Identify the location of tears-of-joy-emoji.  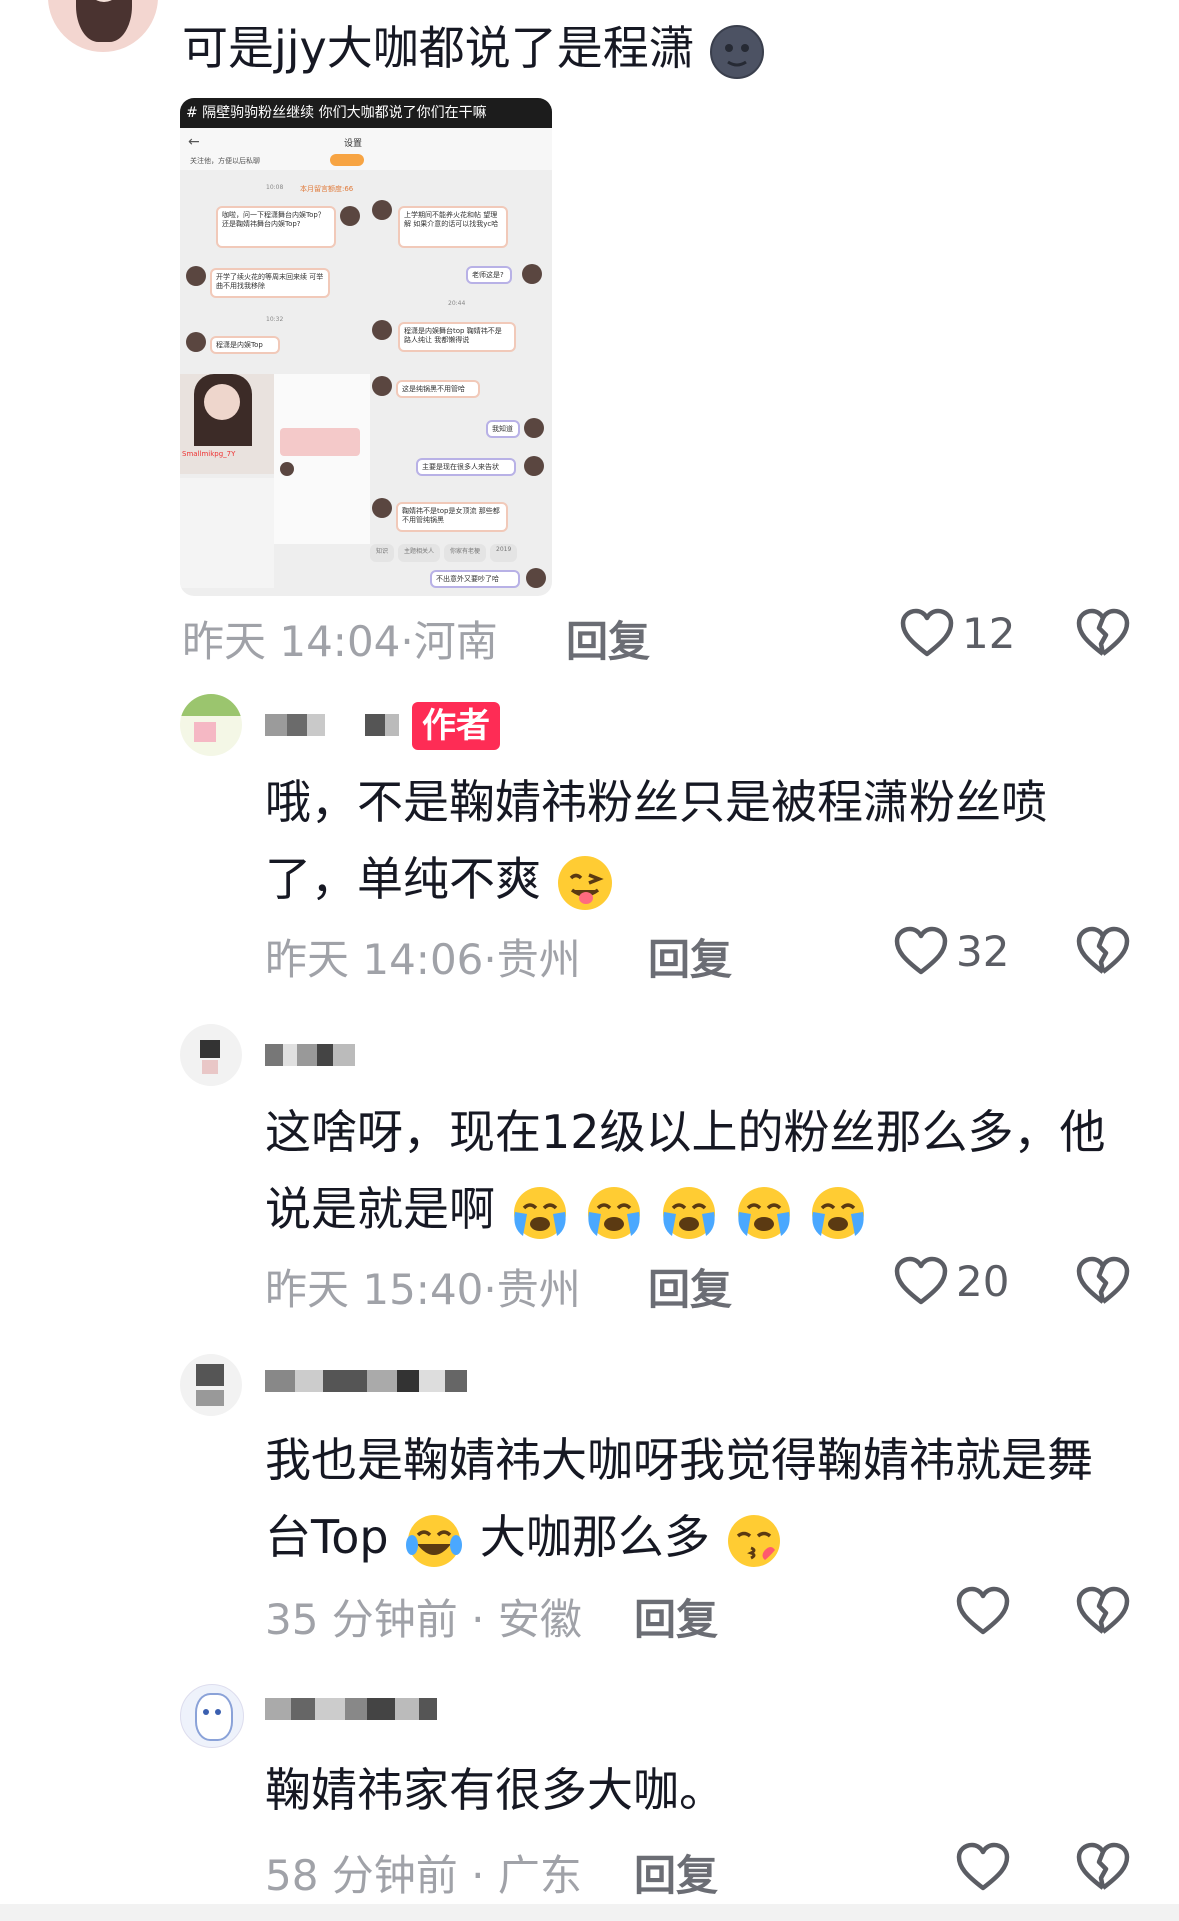
(434, 1540).